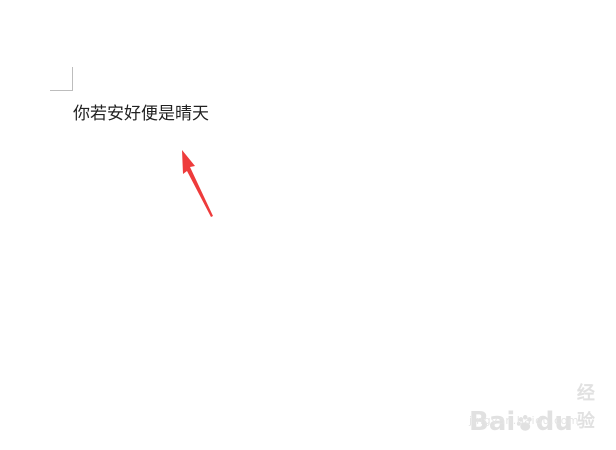 The image size is (616, 450). Describe the element at coordinates (524, 420) in the screenshot. I see `watermark-url: jingyan.baidu.com` at that location.